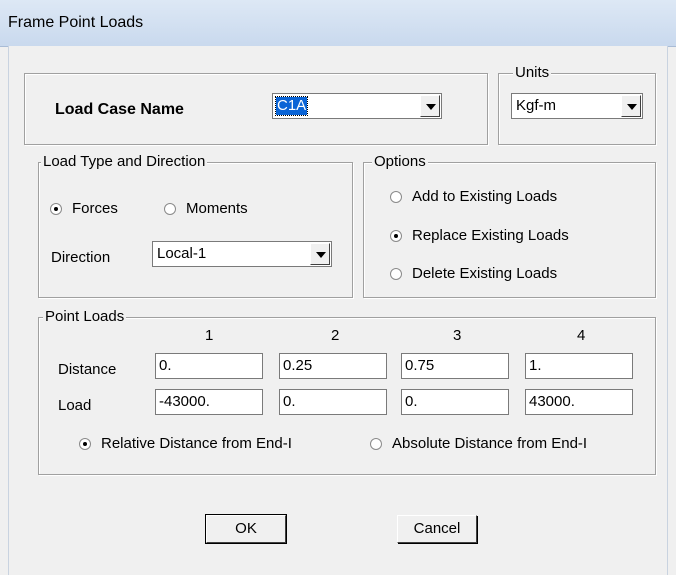 The height and width of the screenshot is (575, 676). I want to click on title-bar: Frame Point Loads, so click(338, 23).